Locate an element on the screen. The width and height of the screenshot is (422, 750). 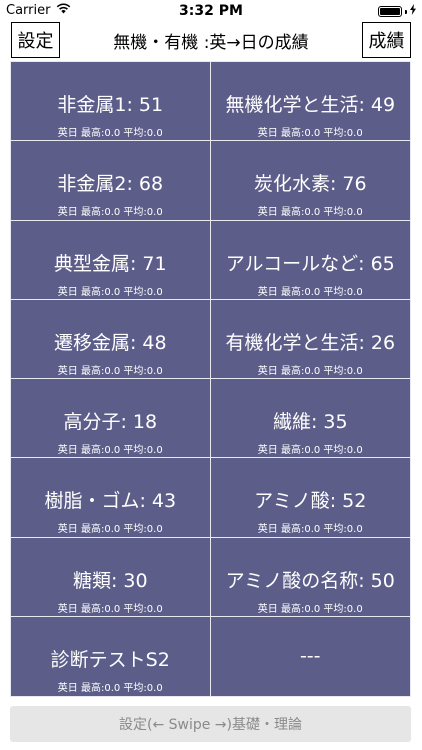
empty-cell: --- is located at coordinates (311, 656).